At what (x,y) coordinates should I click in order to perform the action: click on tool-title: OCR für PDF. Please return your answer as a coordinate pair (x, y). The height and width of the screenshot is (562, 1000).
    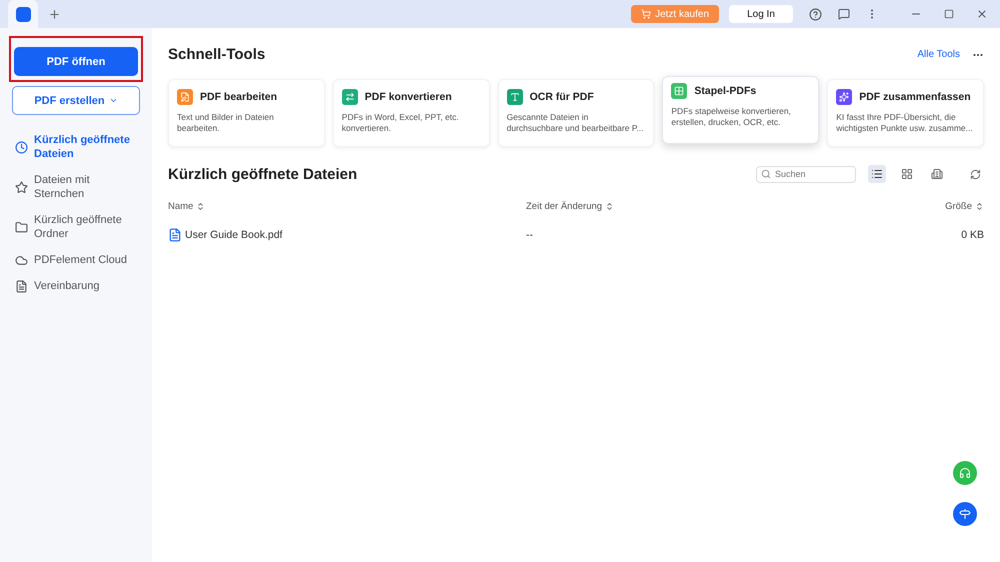
    Looking at the image, I should click on (562, 97).